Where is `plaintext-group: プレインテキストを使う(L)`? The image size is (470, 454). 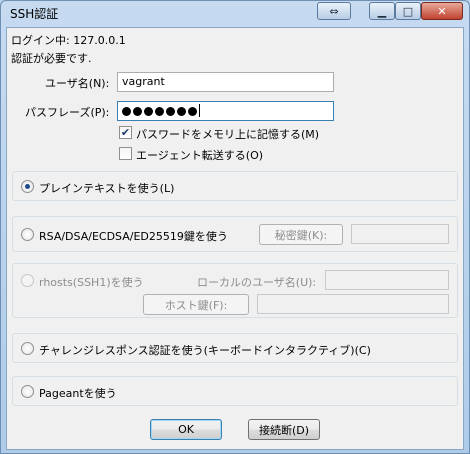
plaintext-group: プレインテキストを使う(L) is located at coordinates (235, 186).